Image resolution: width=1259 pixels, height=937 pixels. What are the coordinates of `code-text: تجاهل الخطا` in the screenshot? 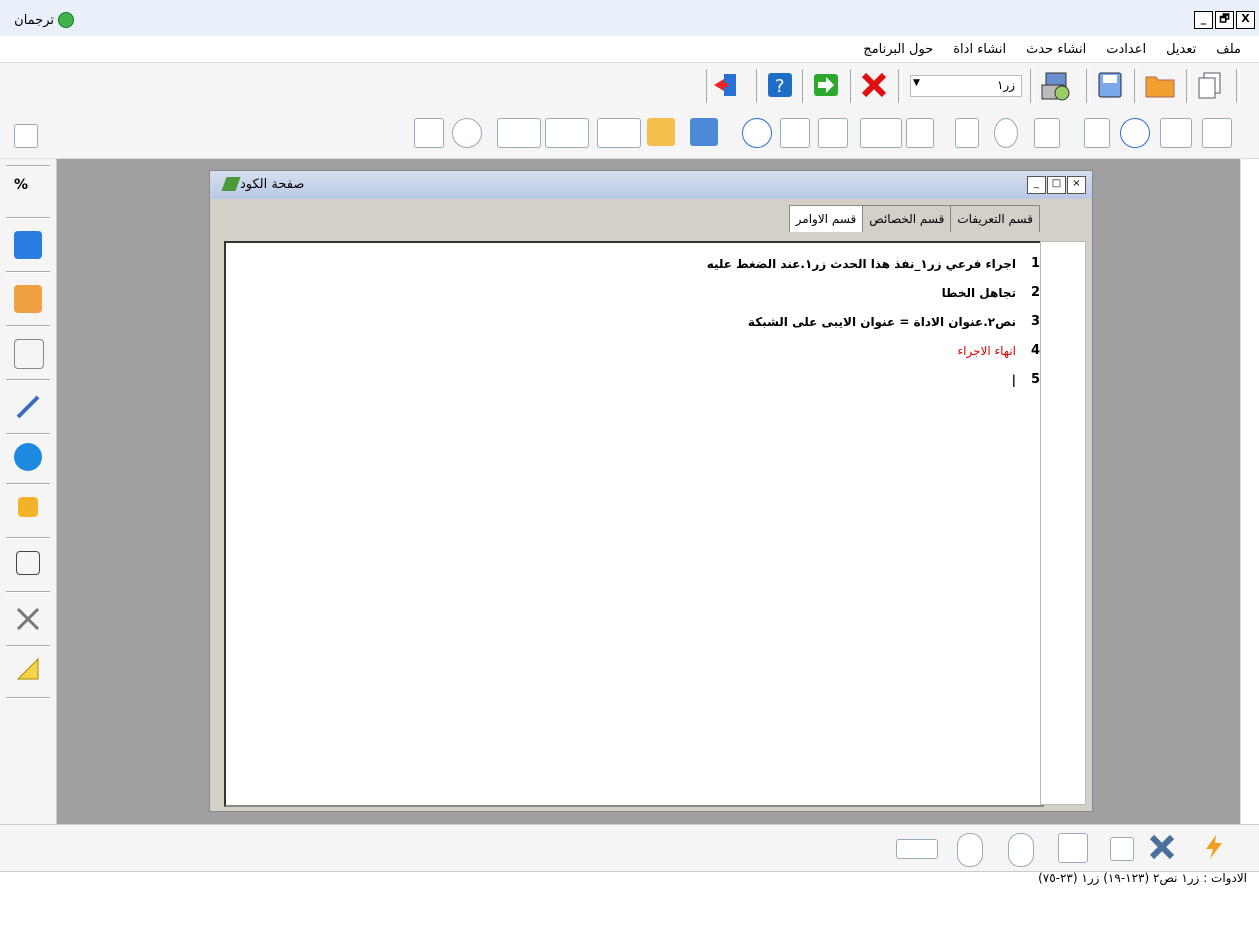 It's located at (978, 292).